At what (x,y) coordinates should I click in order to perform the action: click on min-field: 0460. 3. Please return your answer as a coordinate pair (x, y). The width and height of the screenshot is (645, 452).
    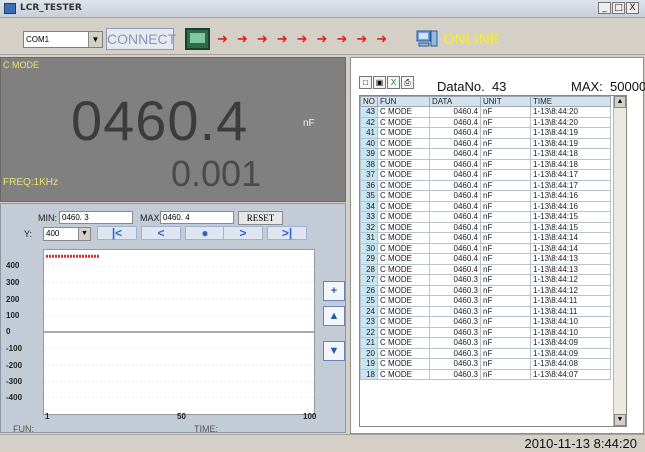
    Looking at the image, I should click on (96, 217).